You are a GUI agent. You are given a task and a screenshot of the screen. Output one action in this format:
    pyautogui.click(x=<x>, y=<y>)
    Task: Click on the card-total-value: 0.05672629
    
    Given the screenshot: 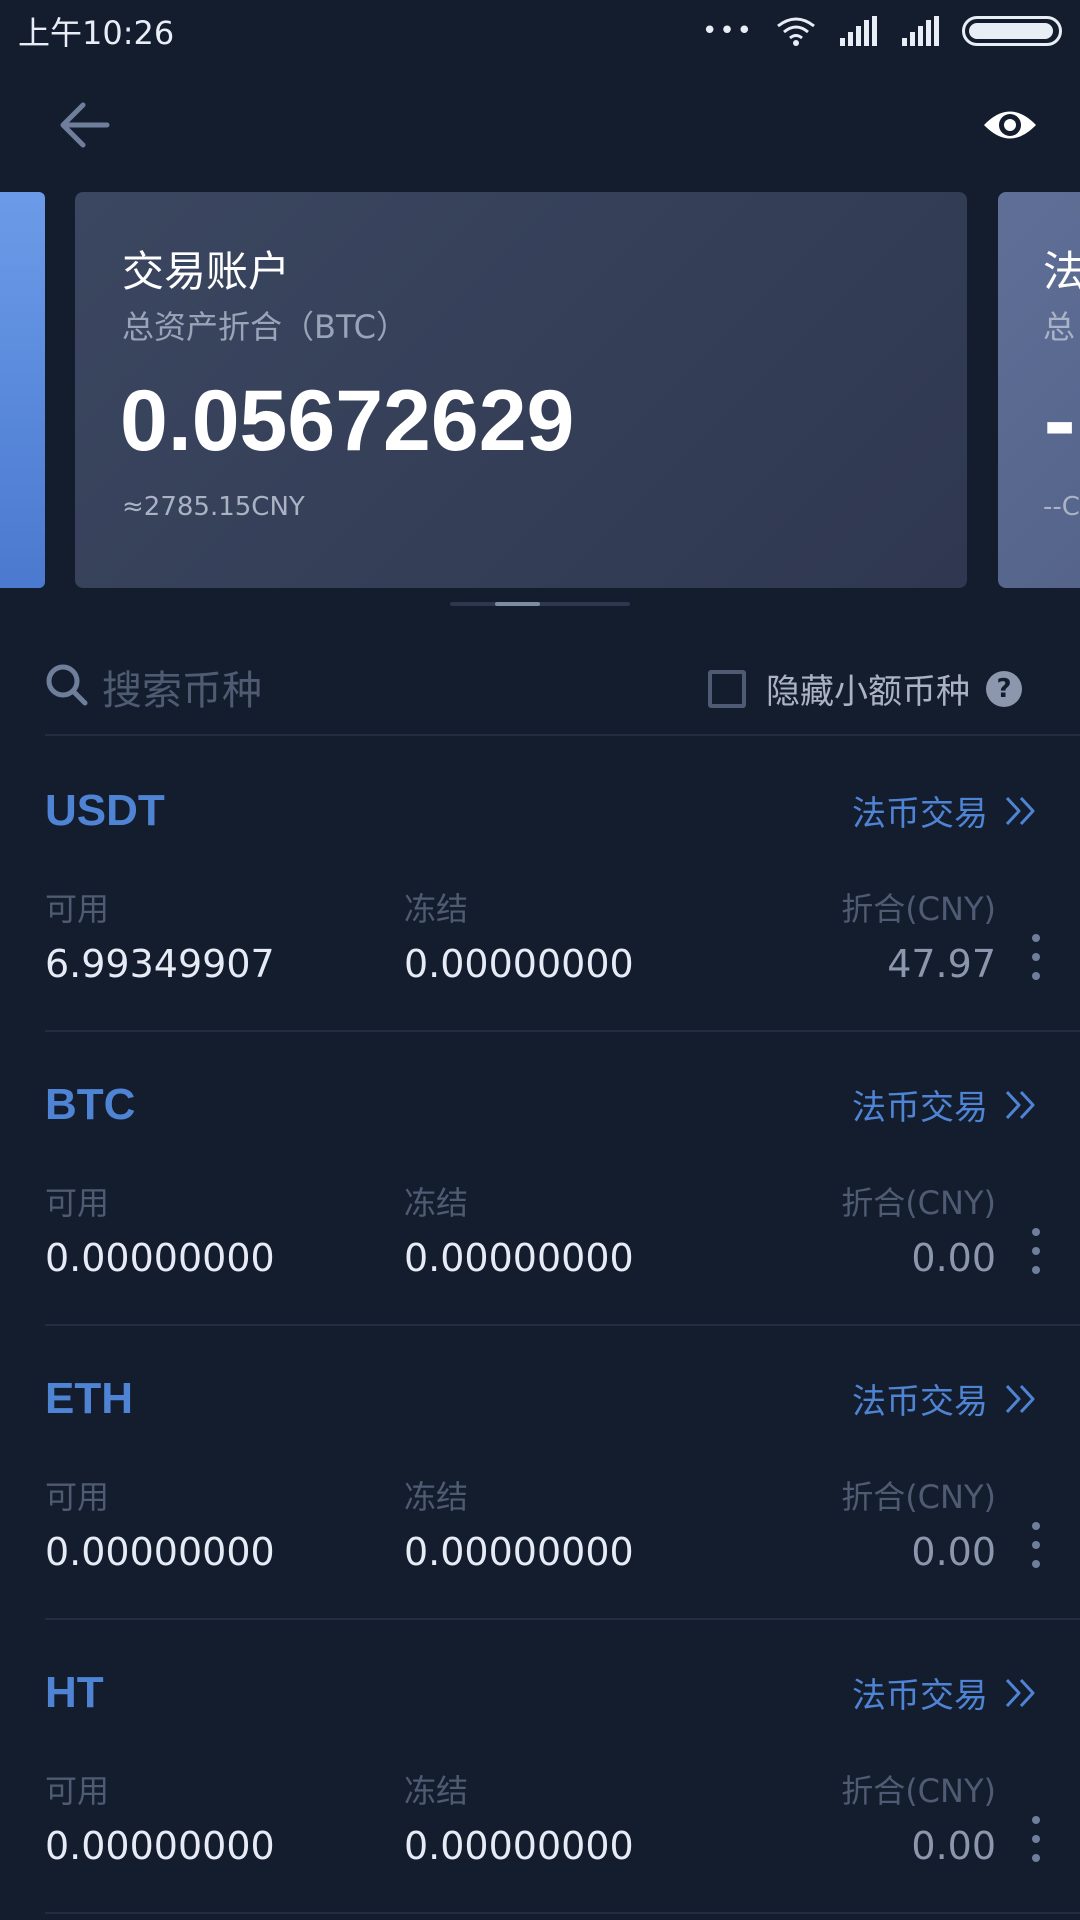 What is the action you would take?
    pyautogui.click(x=347, y=421)
    